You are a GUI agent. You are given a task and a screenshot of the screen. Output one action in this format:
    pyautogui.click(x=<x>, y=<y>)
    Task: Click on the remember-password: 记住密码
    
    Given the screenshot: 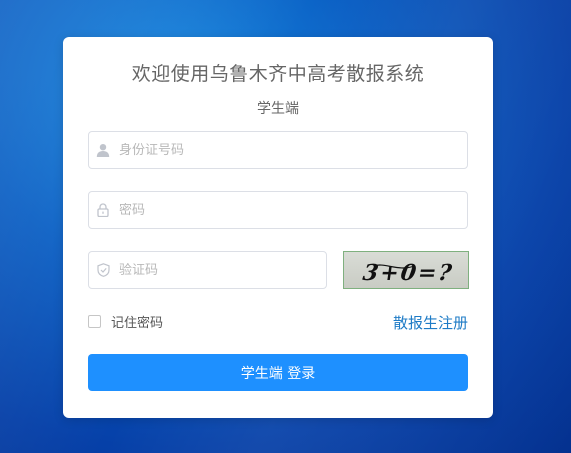 What is the action you would take?
    pyautogui.click(x=125, y=321)
    